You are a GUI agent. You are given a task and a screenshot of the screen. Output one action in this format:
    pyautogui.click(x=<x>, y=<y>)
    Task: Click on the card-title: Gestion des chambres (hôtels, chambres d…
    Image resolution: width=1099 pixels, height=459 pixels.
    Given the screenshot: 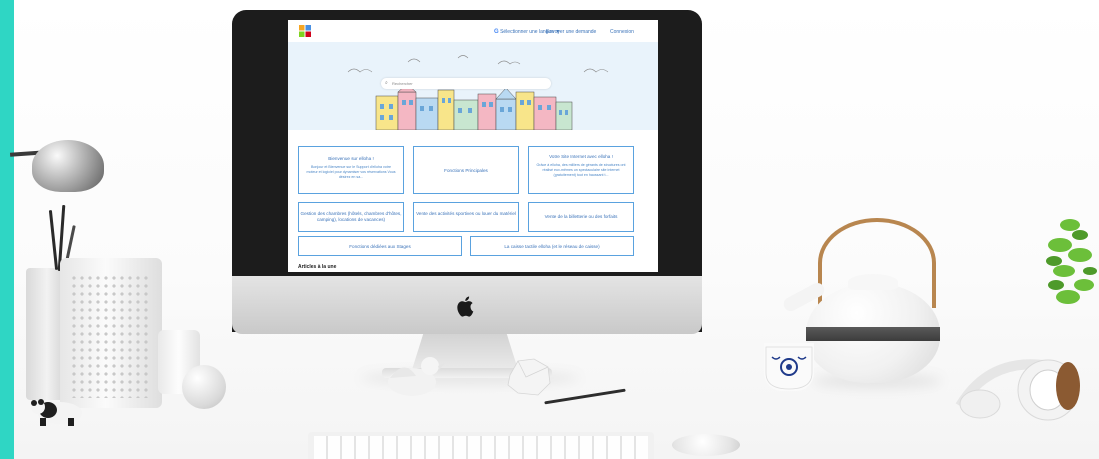 What is the action you would take?
    pyautogui.click(x=351, y=216)
    